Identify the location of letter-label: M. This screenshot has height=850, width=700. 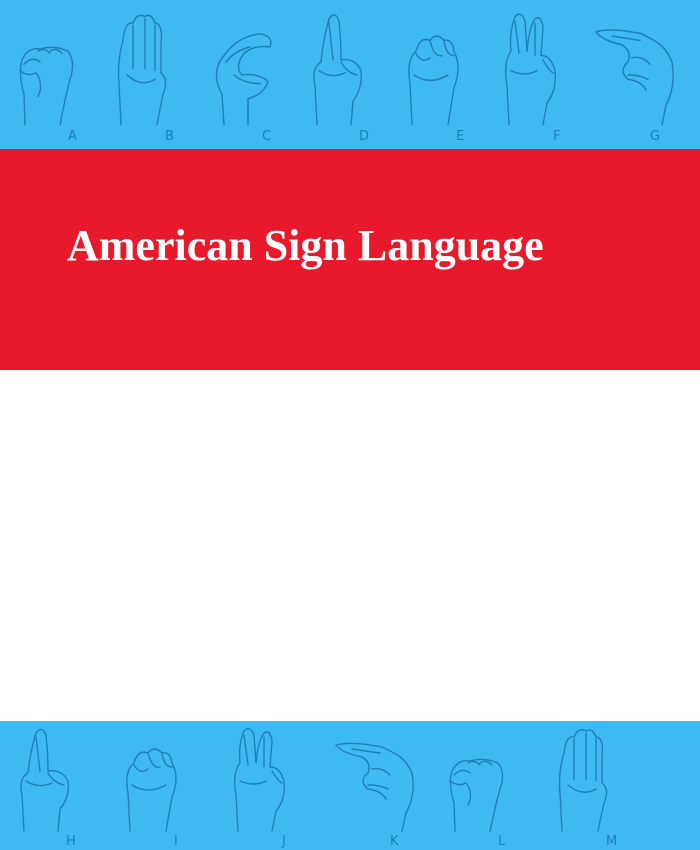
(611, 841).